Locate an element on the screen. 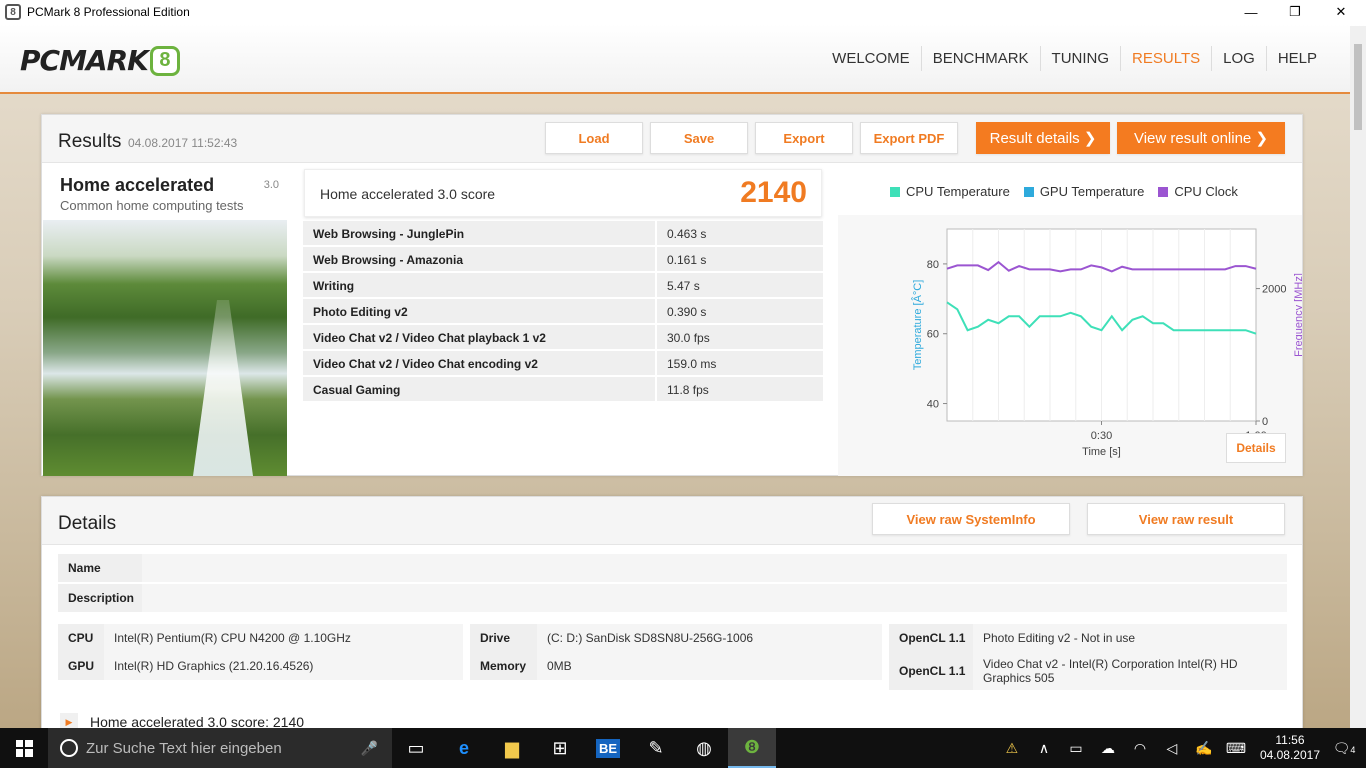 The image size is (1366, 768). test-name-cell: Video Chat v2 / Video Chat playback 1 v2 is located at coordinates (479, 337).